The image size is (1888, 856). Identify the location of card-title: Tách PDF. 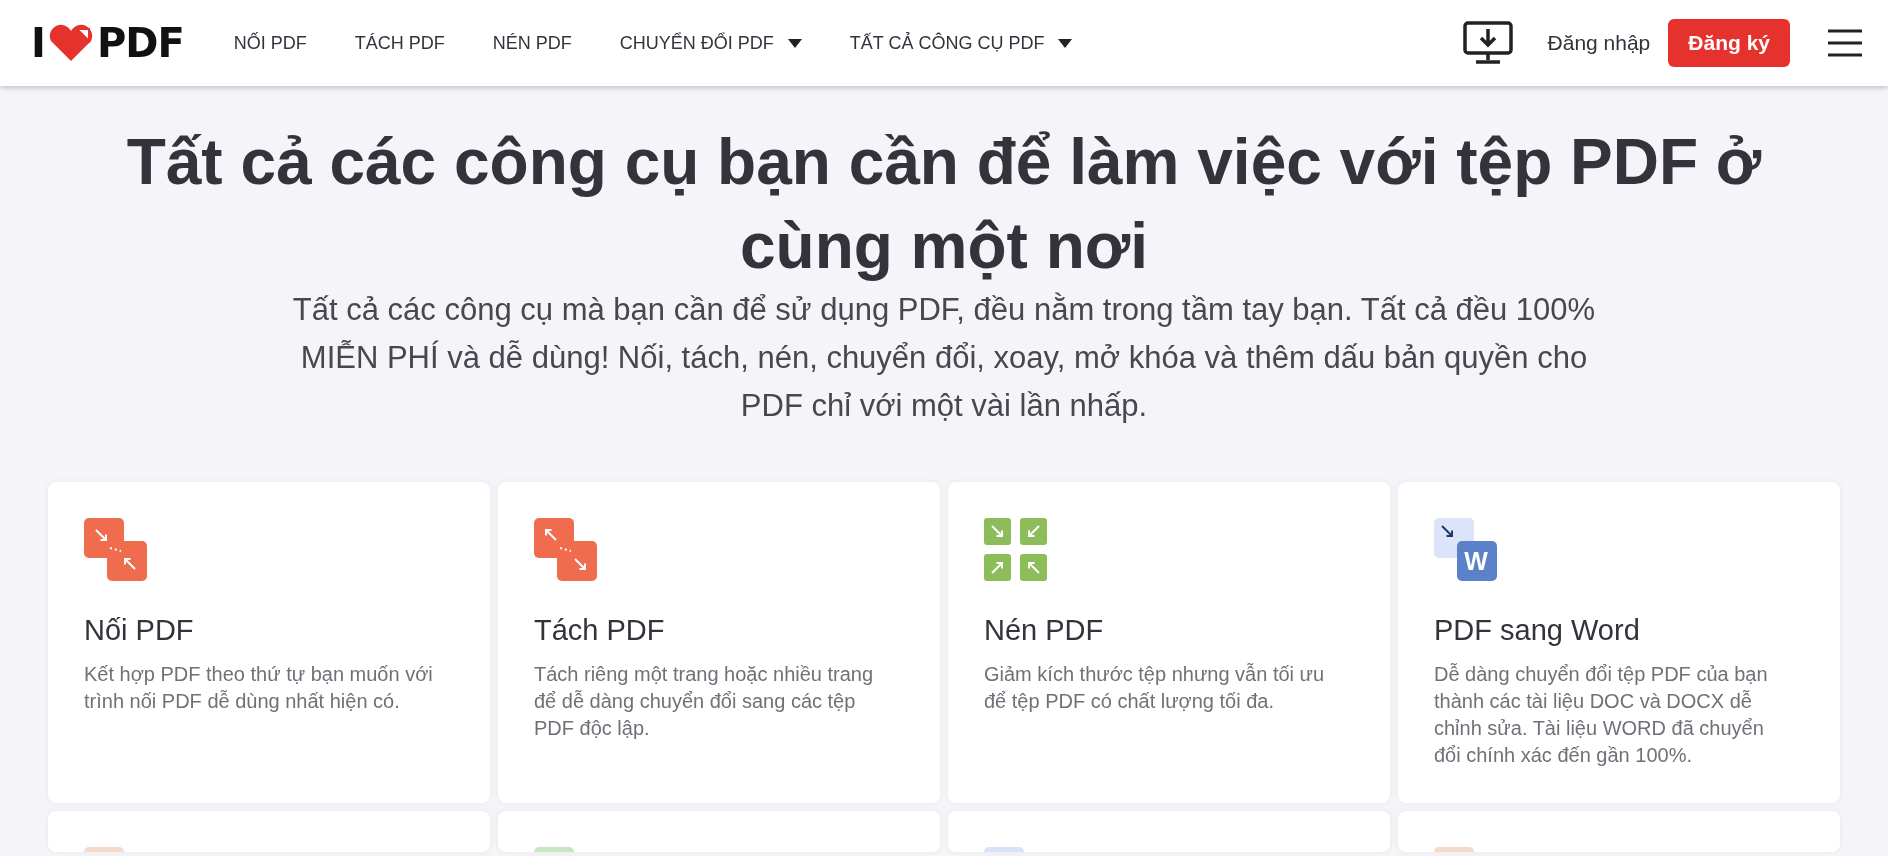
(600, 630).